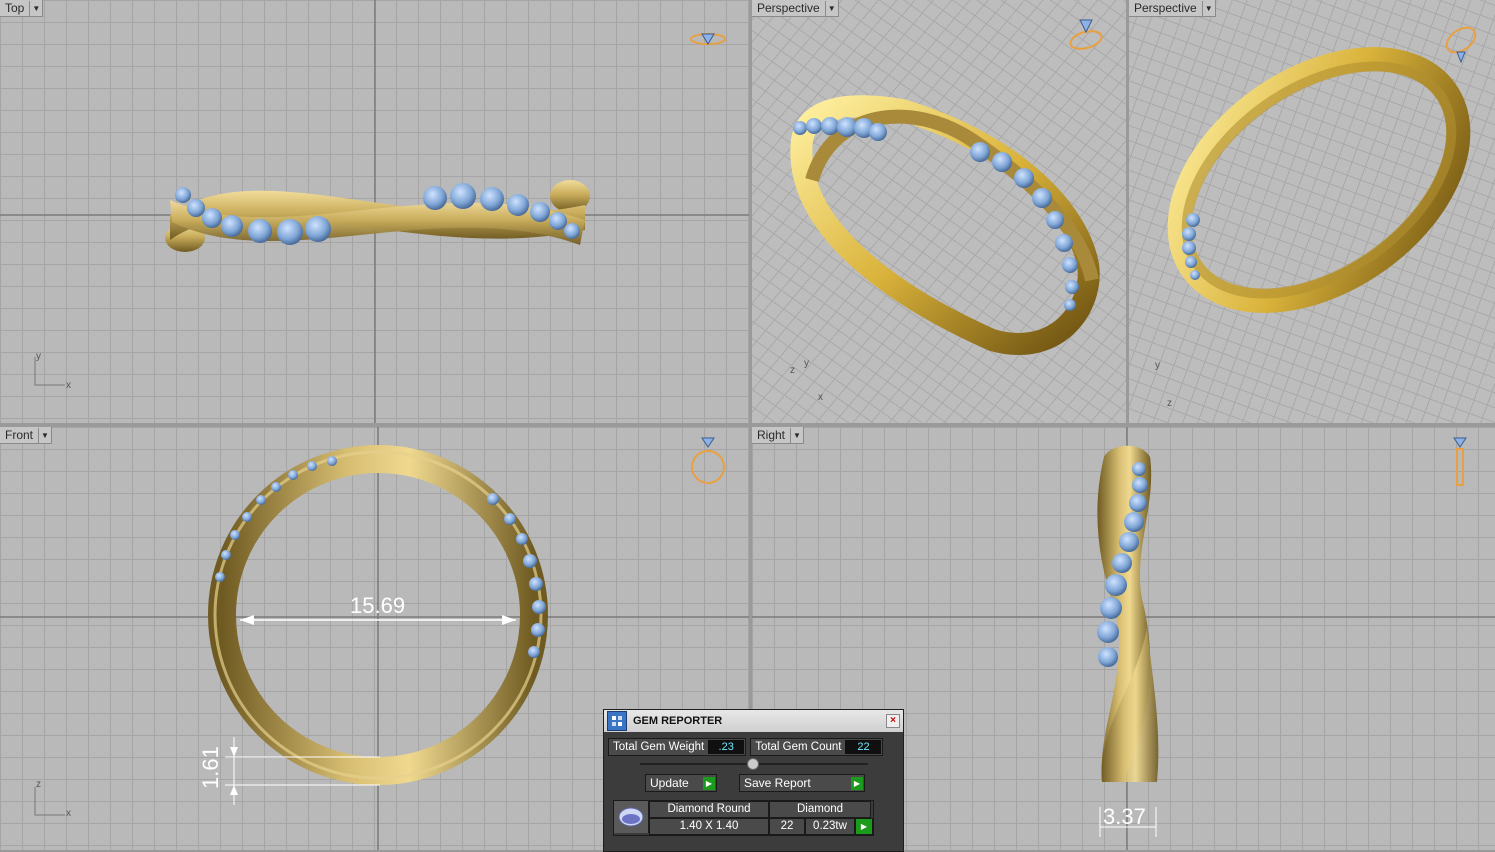  Describe the element at coordinates (726, 747) in the screenshot. I see `total-gem-weight-value: .23` at that location.